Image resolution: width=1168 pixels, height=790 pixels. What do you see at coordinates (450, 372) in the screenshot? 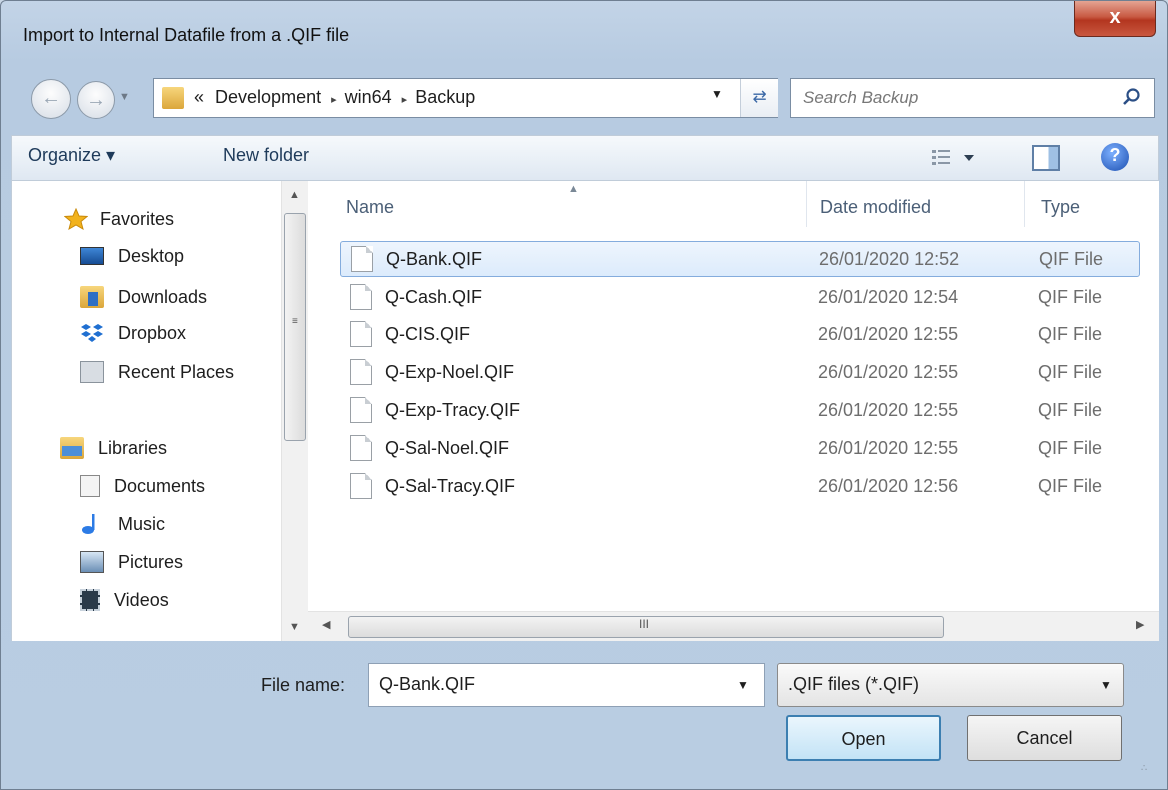
I see `file-name: Q-Exp-Noel.QIF` at bounding box center [450, 372].